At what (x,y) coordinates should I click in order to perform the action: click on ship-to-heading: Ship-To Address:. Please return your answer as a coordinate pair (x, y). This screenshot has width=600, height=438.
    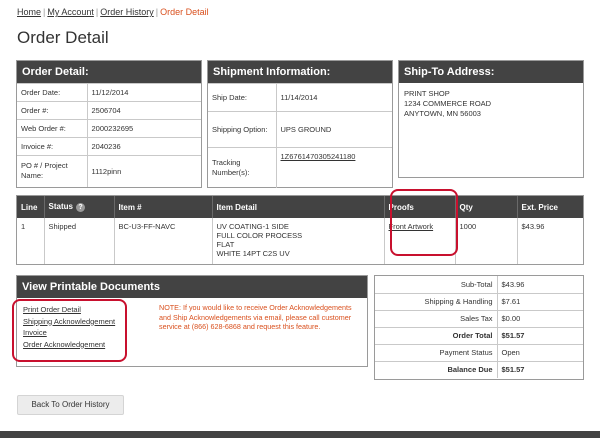
    Looking at the image, I should click on (491, 72).